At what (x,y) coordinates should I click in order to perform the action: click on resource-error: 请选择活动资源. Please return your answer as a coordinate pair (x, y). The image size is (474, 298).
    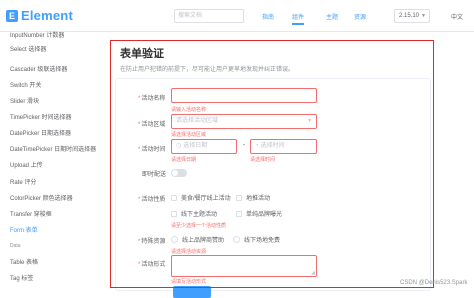
    Looking at the image, I should click on (189, 252).